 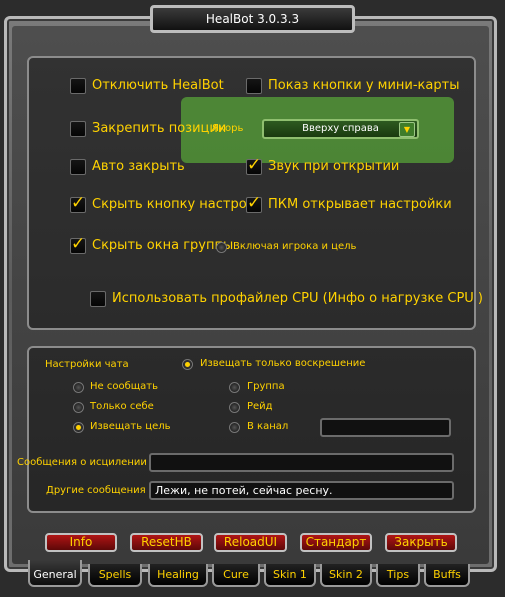 What do you see at coordinates (187, 364) in the screenshot?
I see `notify-res-only-radio` at bounding box center [187, 364].